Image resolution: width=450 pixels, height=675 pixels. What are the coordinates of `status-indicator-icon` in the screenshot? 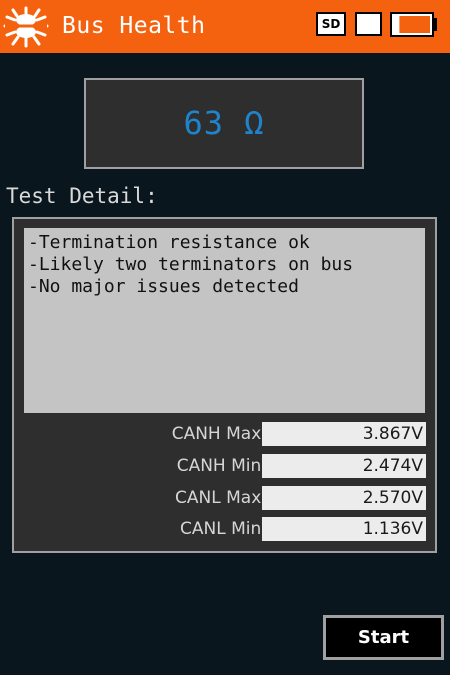 It's located at (368, 24).